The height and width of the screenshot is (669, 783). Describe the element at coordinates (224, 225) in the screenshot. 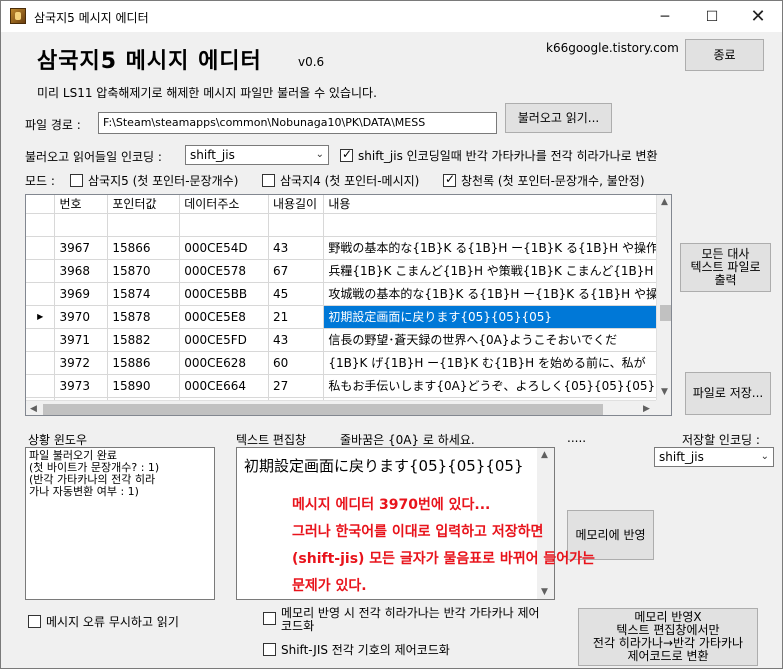

I see `cell-address` at that location.